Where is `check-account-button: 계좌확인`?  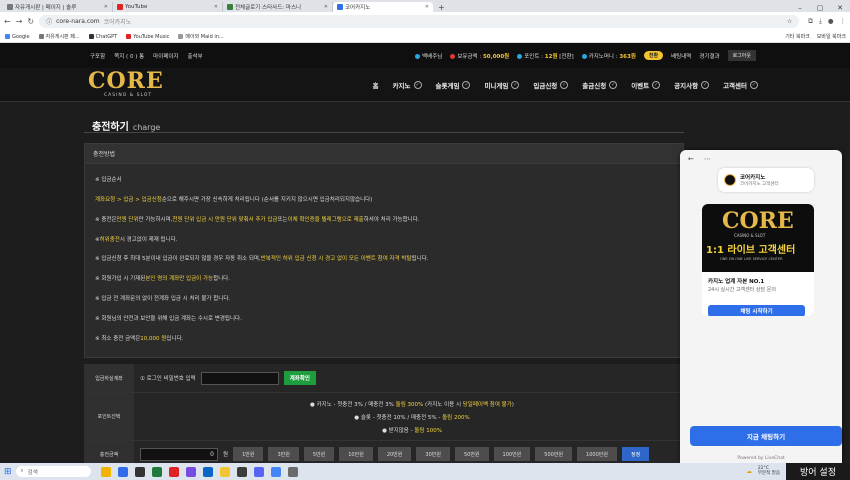 check-account-button: 계좌확인 is located at coordinates (299, 378).